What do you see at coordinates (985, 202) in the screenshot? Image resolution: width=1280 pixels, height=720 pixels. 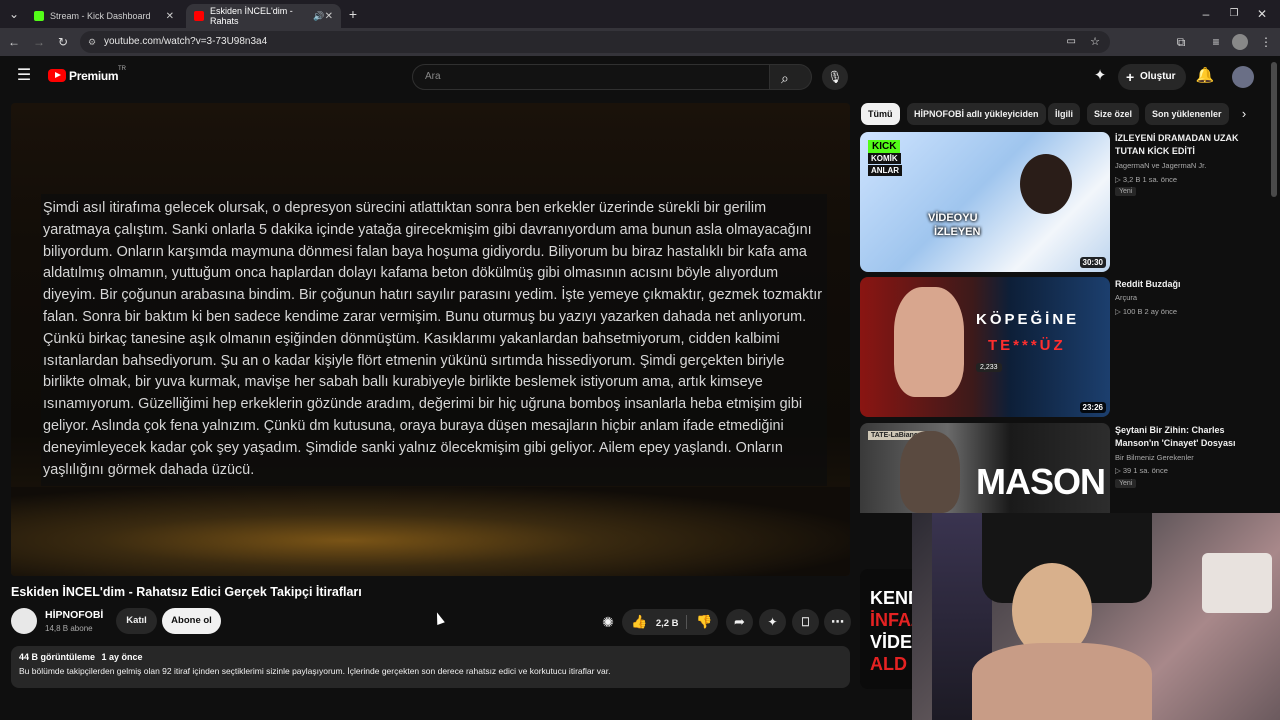 I see `recommendation-thumbnail: KICK KOMİK ANLAR VİDEOYU İZLEYEN 30:30` at bounding box center [985, 202].